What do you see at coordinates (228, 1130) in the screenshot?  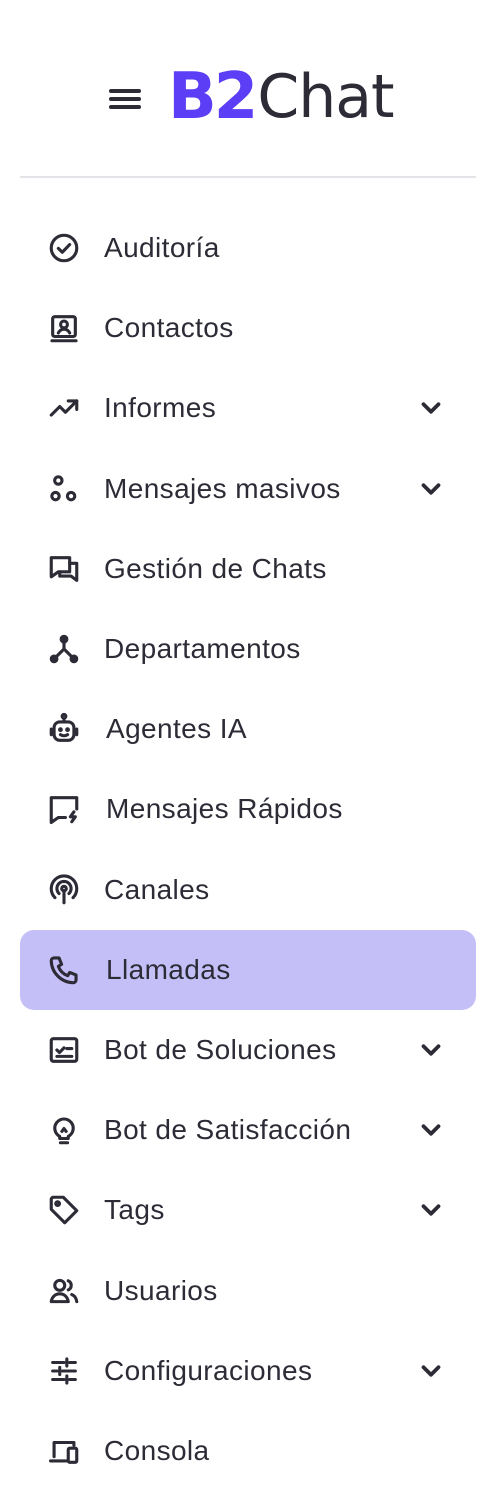 I see `sidebar-item-label: Bot de Satisfacción` at bounding box center [228, 1130].